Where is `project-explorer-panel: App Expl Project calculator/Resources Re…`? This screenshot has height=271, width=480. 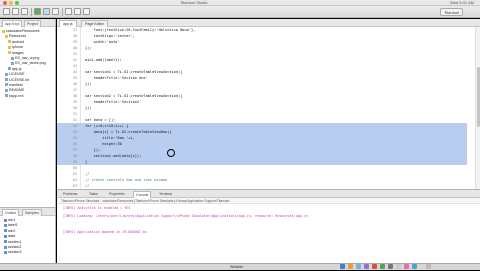
project-explorer-panel: App Expl Project calculator/Resources Re… is located at coordinates (28, 113).